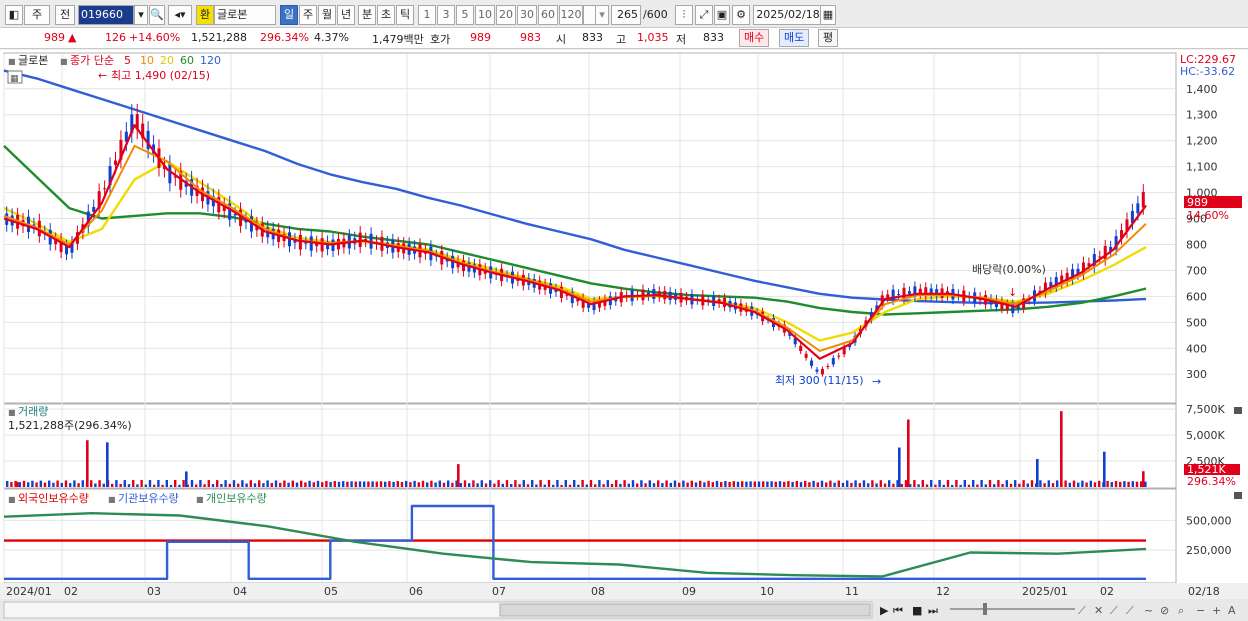  What do you see at coordinates (205, 15) in the screenshot?
I see `hwan-button: 환` at bounding box center [205, 15].